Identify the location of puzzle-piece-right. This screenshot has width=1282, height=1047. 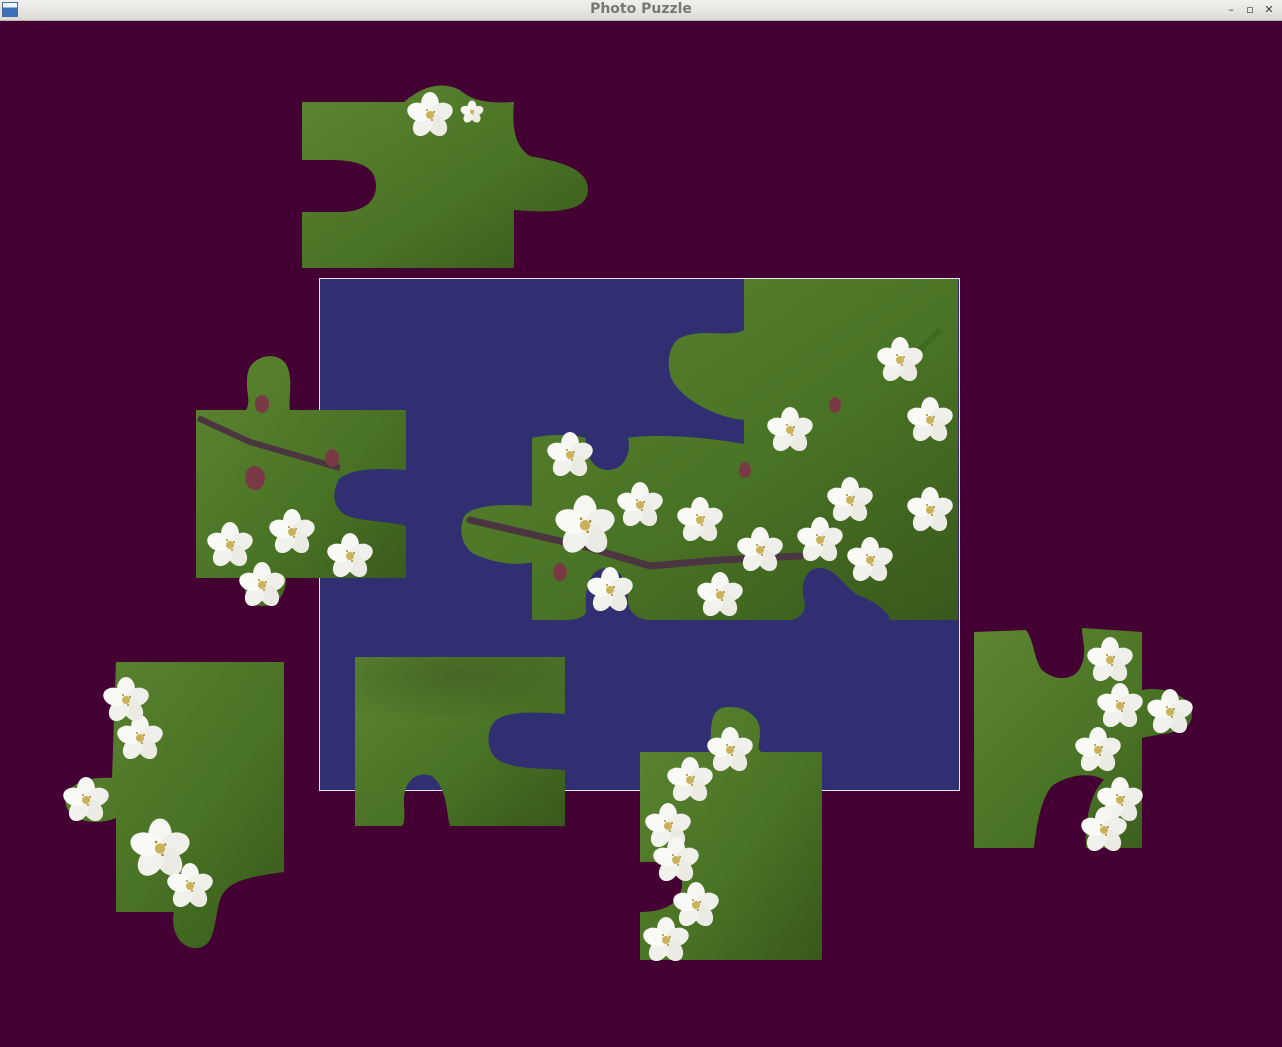
(1085, 741).